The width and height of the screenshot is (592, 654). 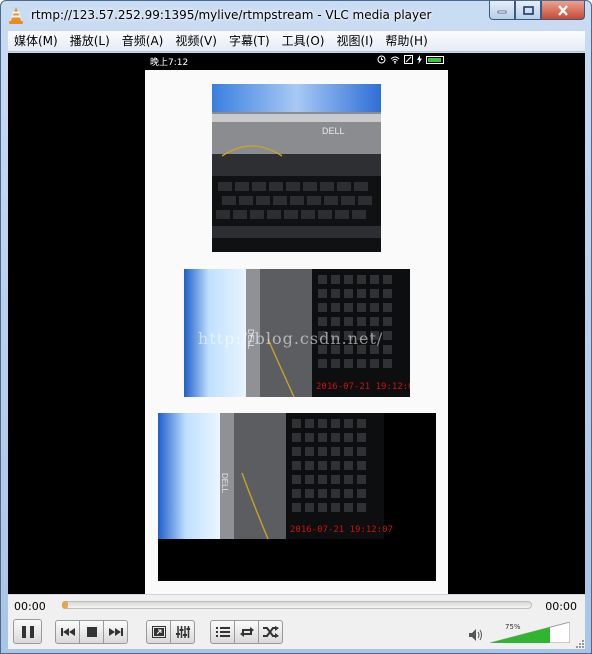 I want to click on battery-icon, so click(x=435, y=59).